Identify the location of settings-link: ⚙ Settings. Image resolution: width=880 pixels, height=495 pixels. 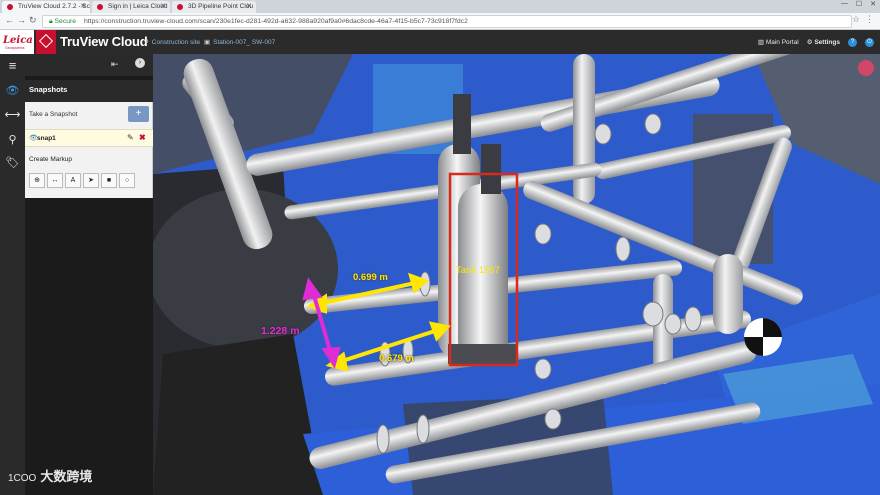
(823, 42).